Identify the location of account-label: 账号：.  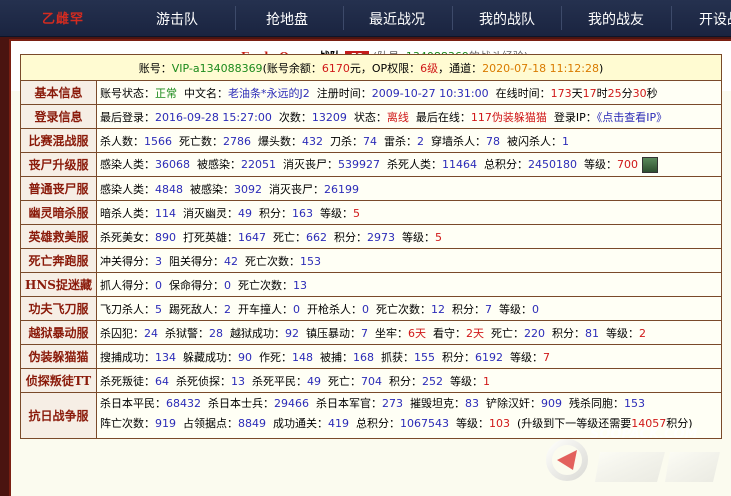
(155, 68).